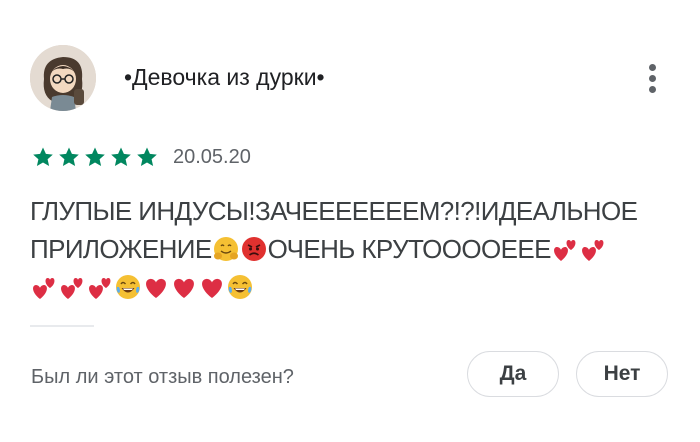 The image size is (700, 442). Describe the element at coordinates (162, 377) in the screenshot. I see `helpful-question: Был ли этот отзыв полезен?` at that location.